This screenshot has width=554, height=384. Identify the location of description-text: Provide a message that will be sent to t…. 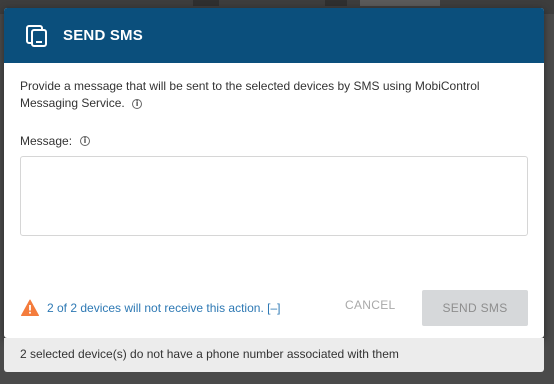
(250, 94).